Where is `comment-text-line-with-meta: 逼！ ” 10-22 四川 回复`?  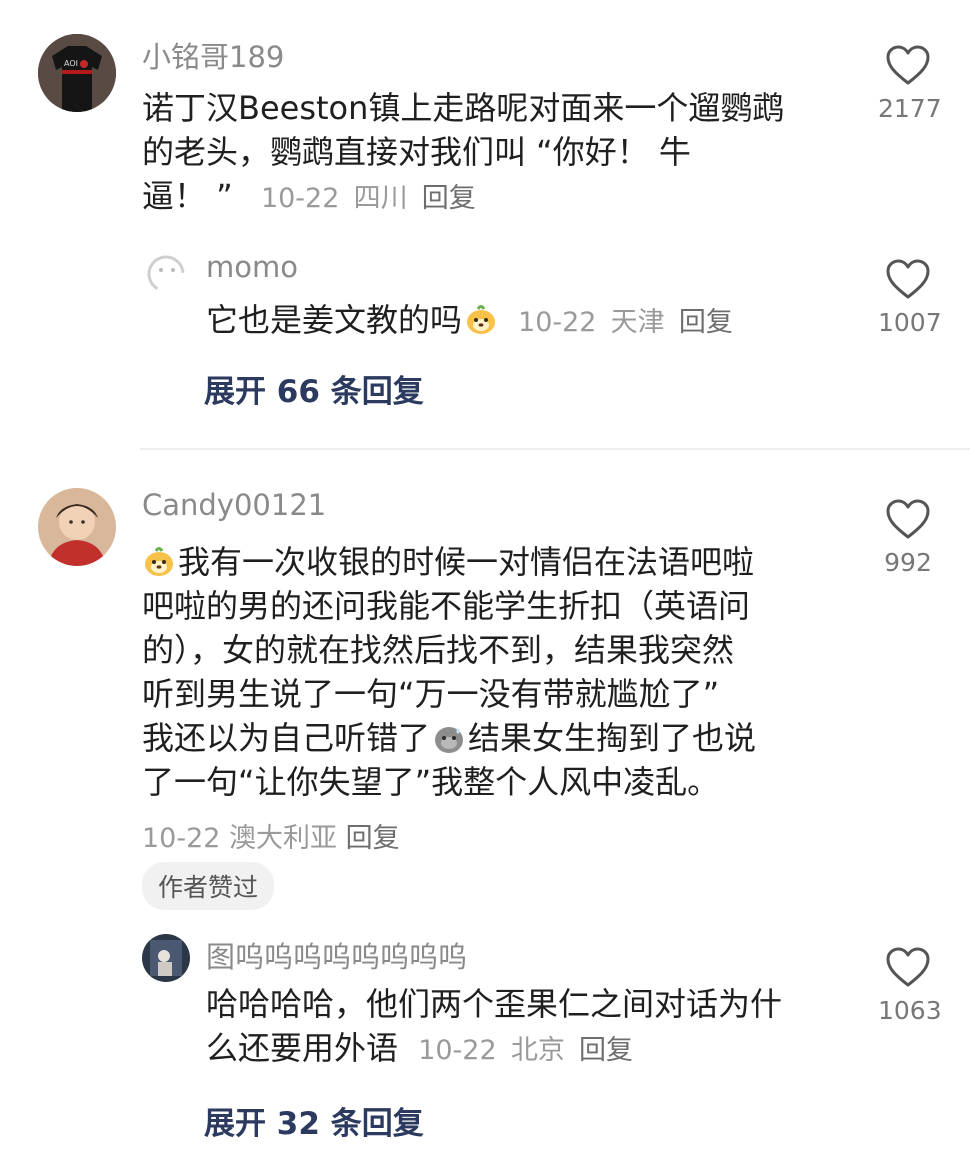 comment-text-line-with-meta: 逼！ ” 10-22 四川 回复 is located at coordinates (492, 197).